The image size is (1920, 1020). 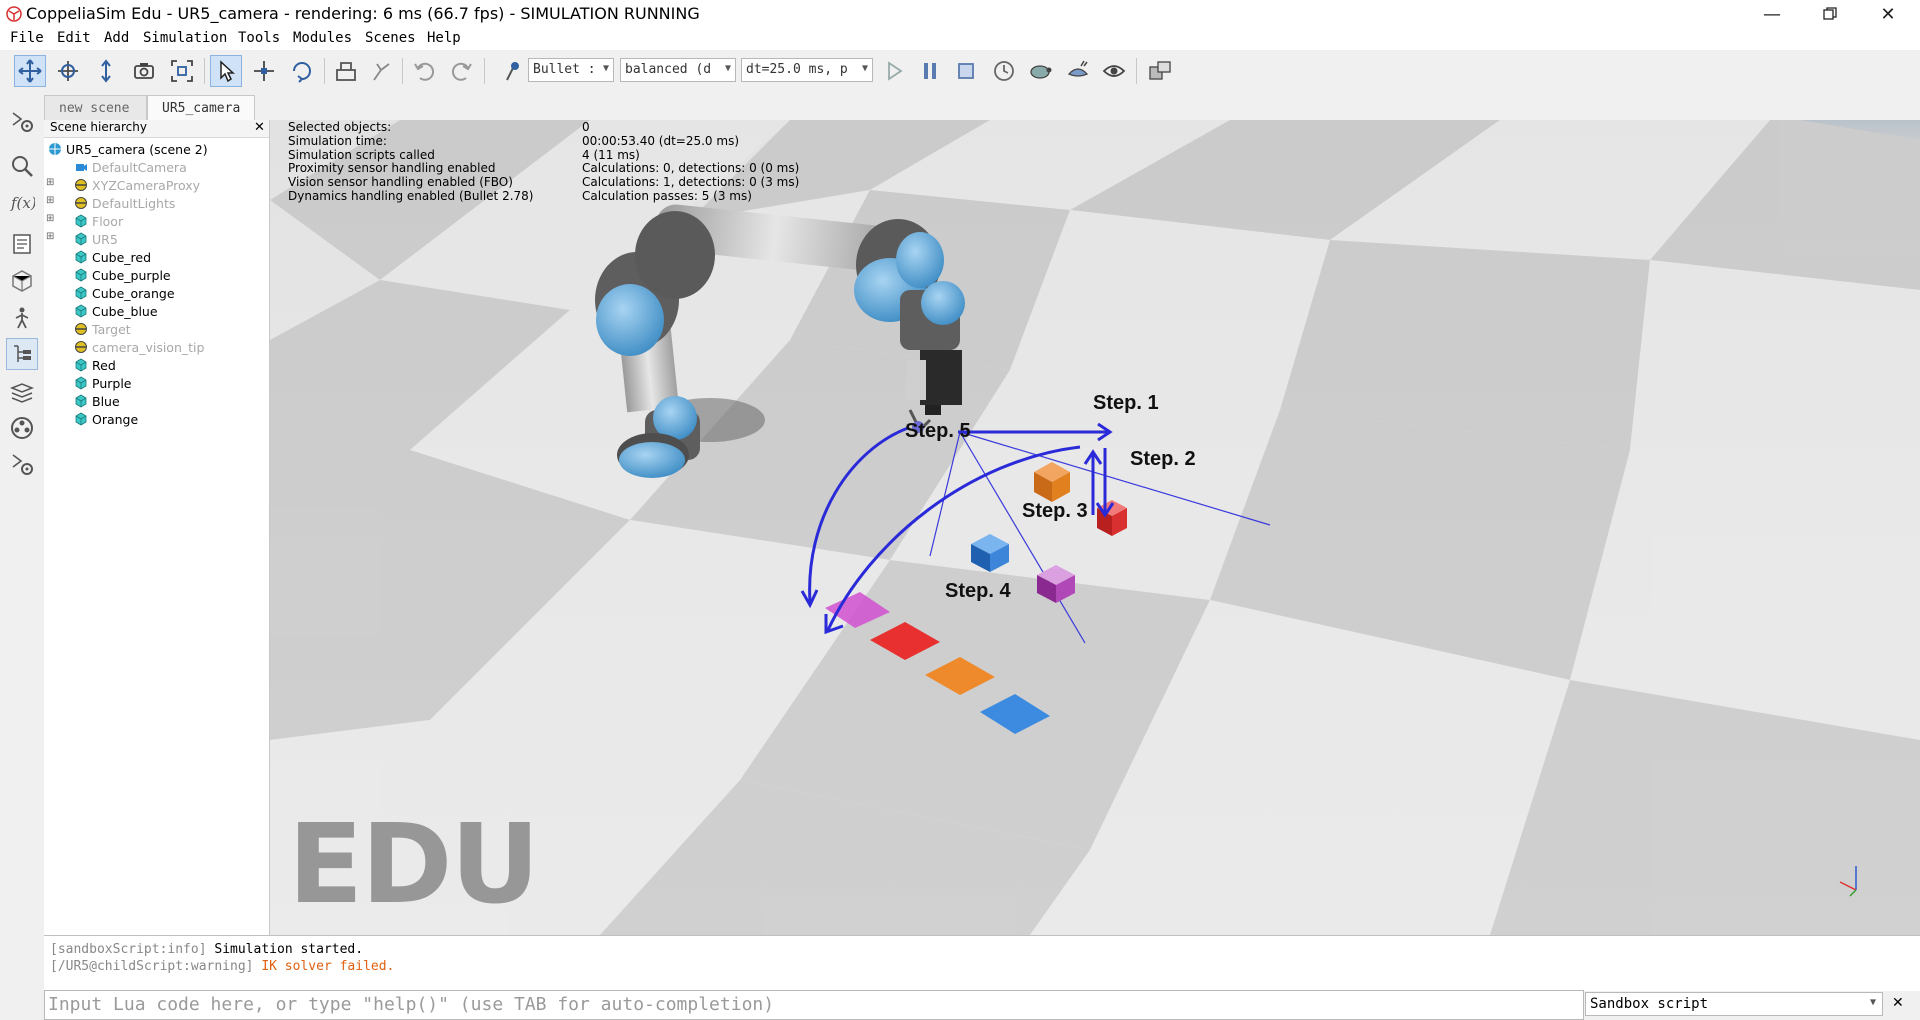 What do you see at coordinates (264, 71) in the screenshot?
I see `object-shift-icon` at bounding box center [264, 71].